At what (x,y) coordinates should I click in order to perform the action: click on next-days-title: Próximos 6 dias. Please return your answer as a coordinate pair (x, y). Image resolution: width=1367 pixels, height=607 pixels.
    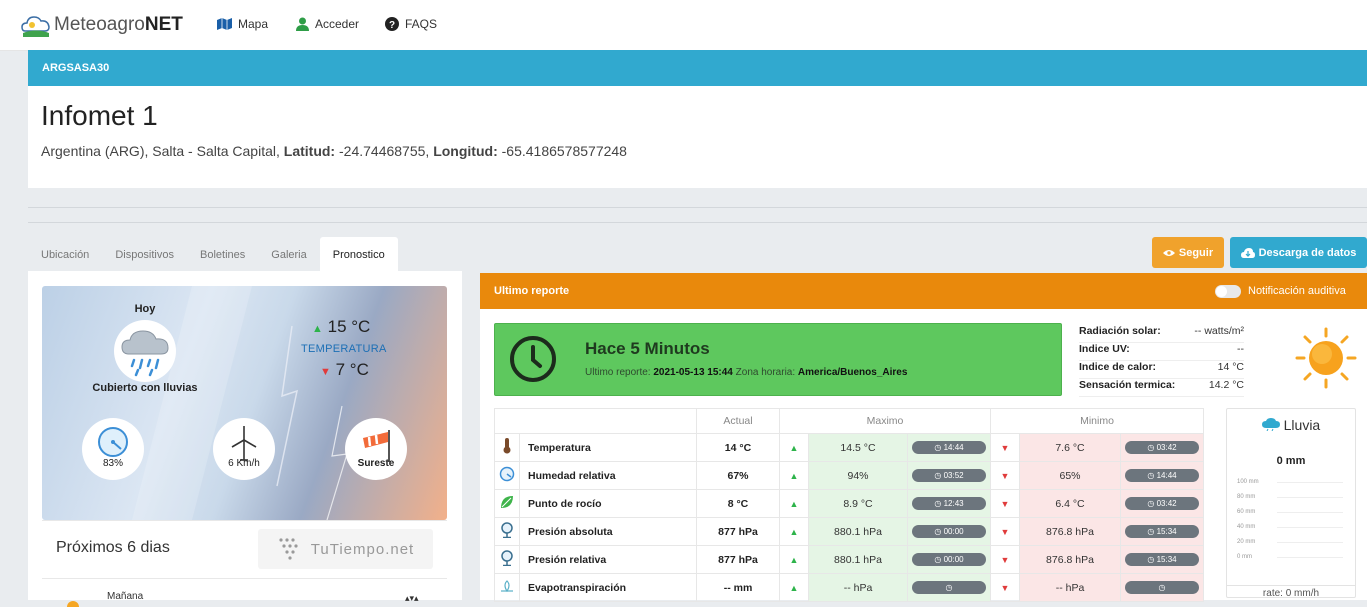
    Looking at the image, I should click on (113, 547).